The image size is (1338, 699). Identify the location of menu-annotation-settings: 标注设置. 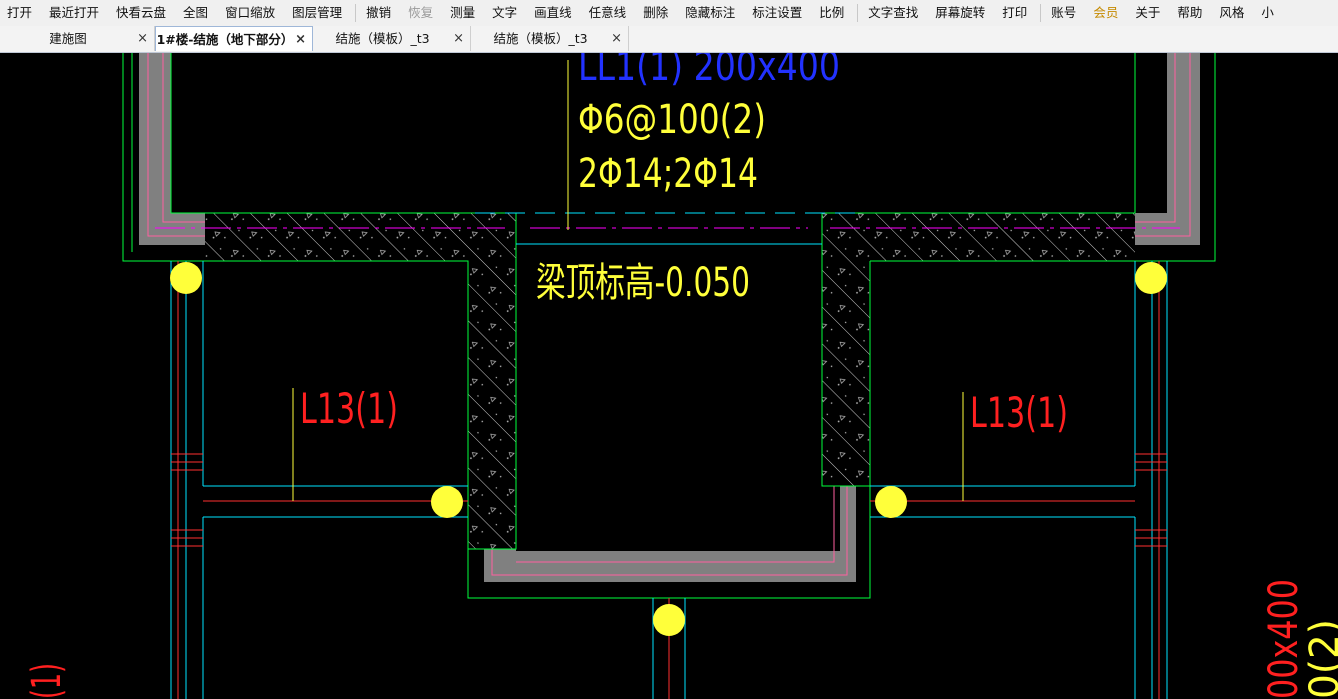
(778, 13).